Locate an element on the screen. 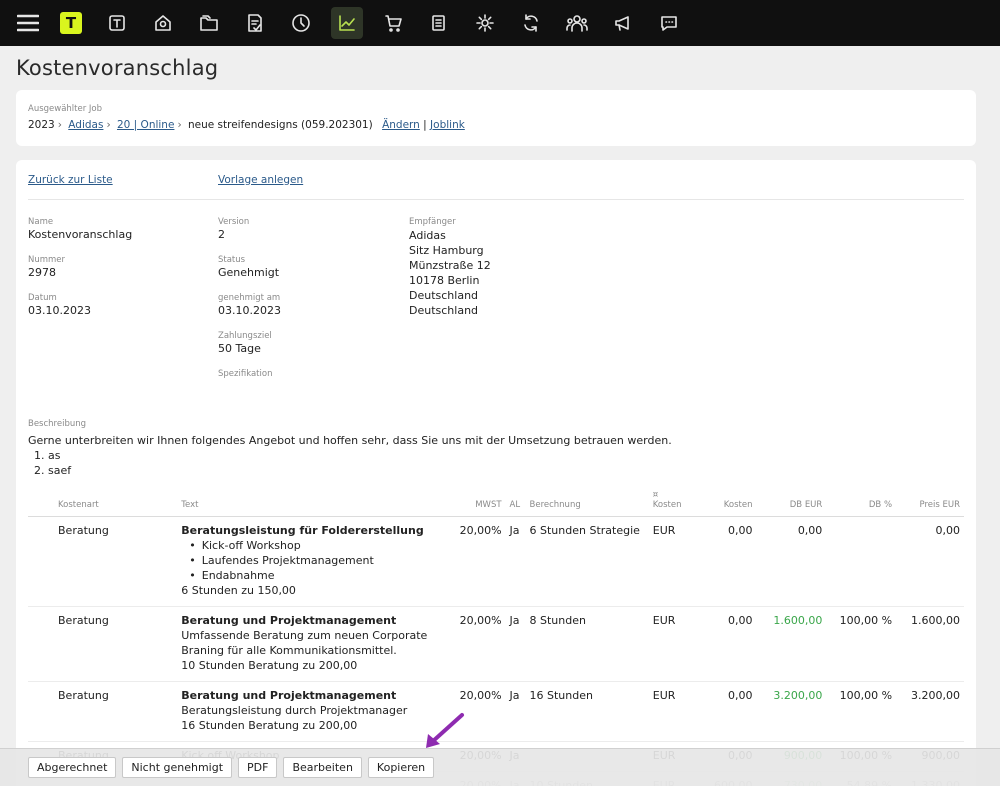  edit-button: Bearbeiten is located at coordinates (322, 767).